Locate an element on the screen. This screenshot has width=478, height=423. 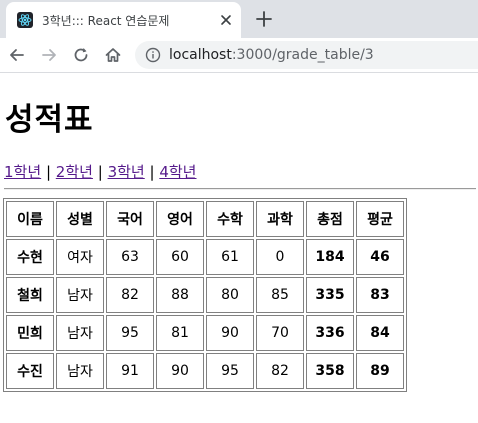
table-row: 민희 남자 95 81 90 70 336 84 is located at coordinates (205, 333).